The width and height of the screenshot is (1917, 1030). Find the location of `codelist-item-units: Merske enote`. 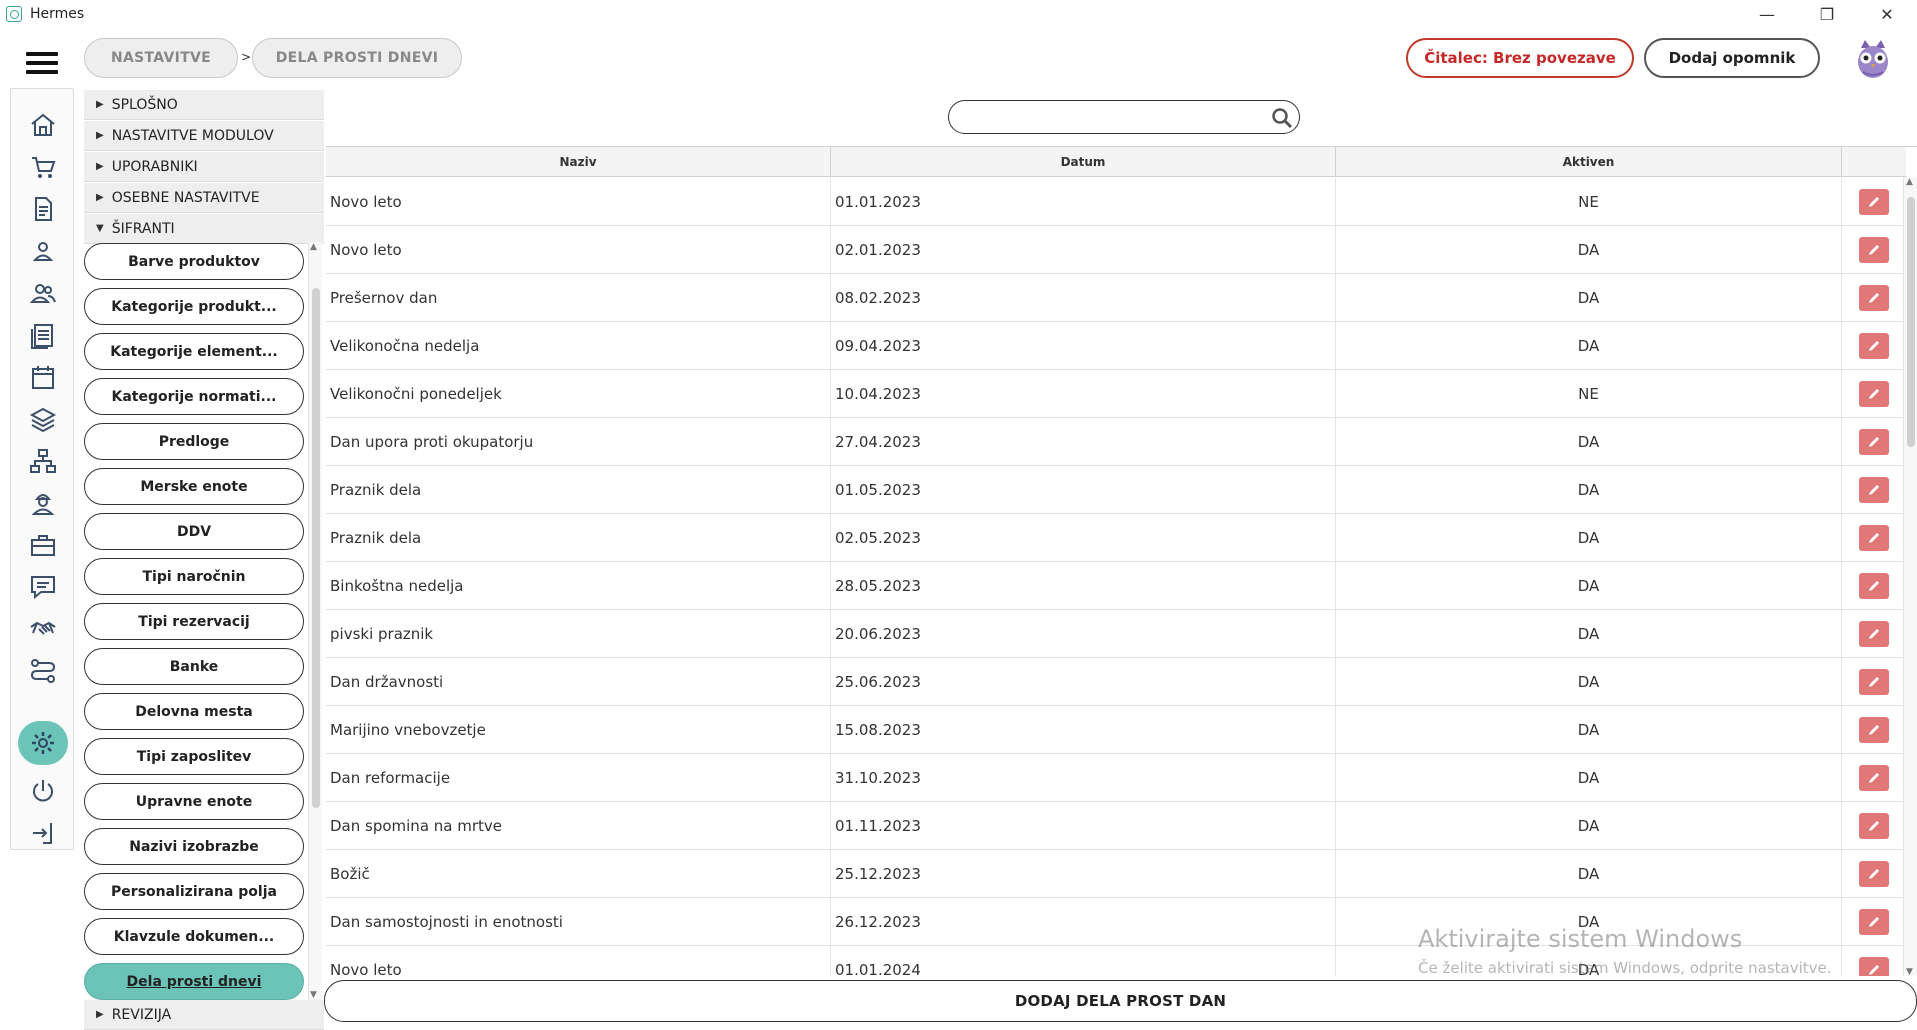

codelist-item-units: Merske enote is located at coordinates (194, 486).